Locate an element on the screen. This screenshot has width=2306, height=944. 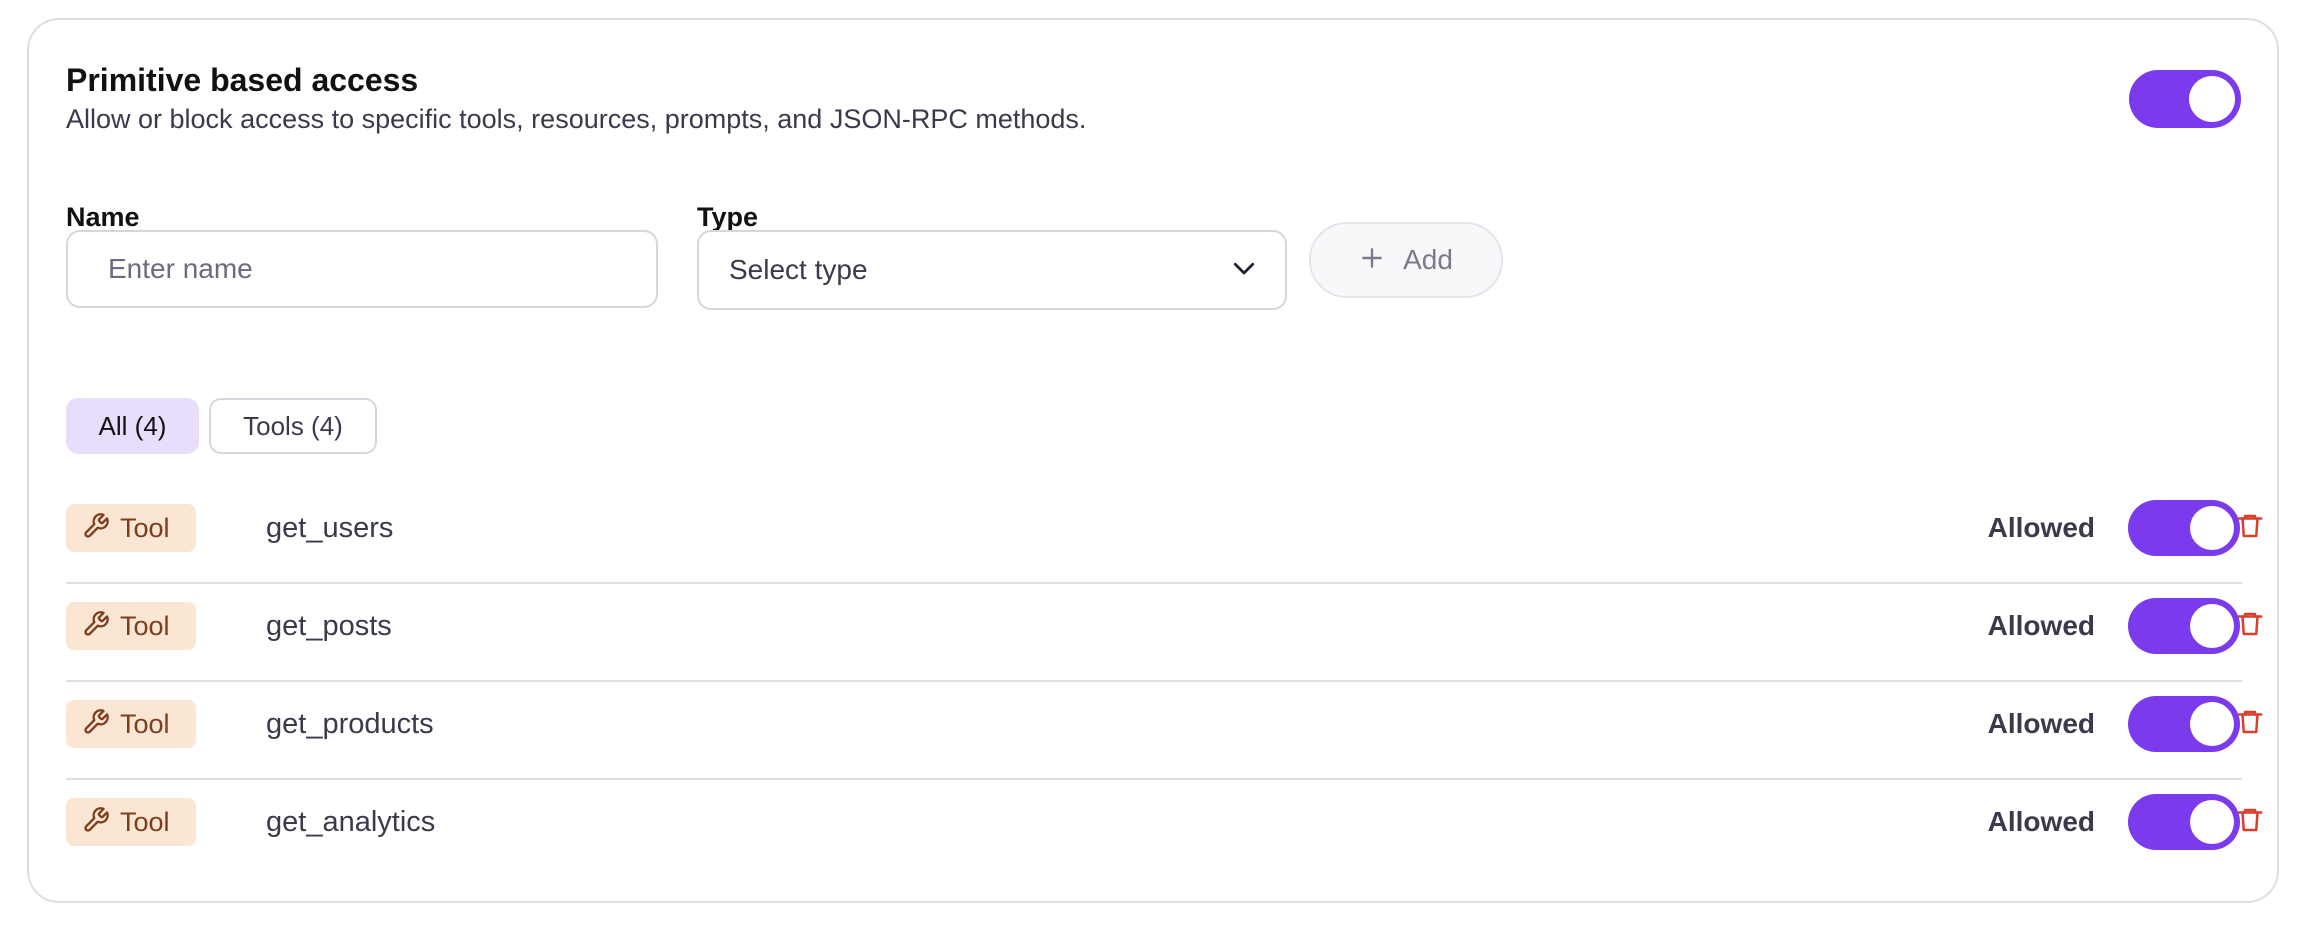
list-item: Tool get_analytics Allowed is located at coordinates (1164, 829).